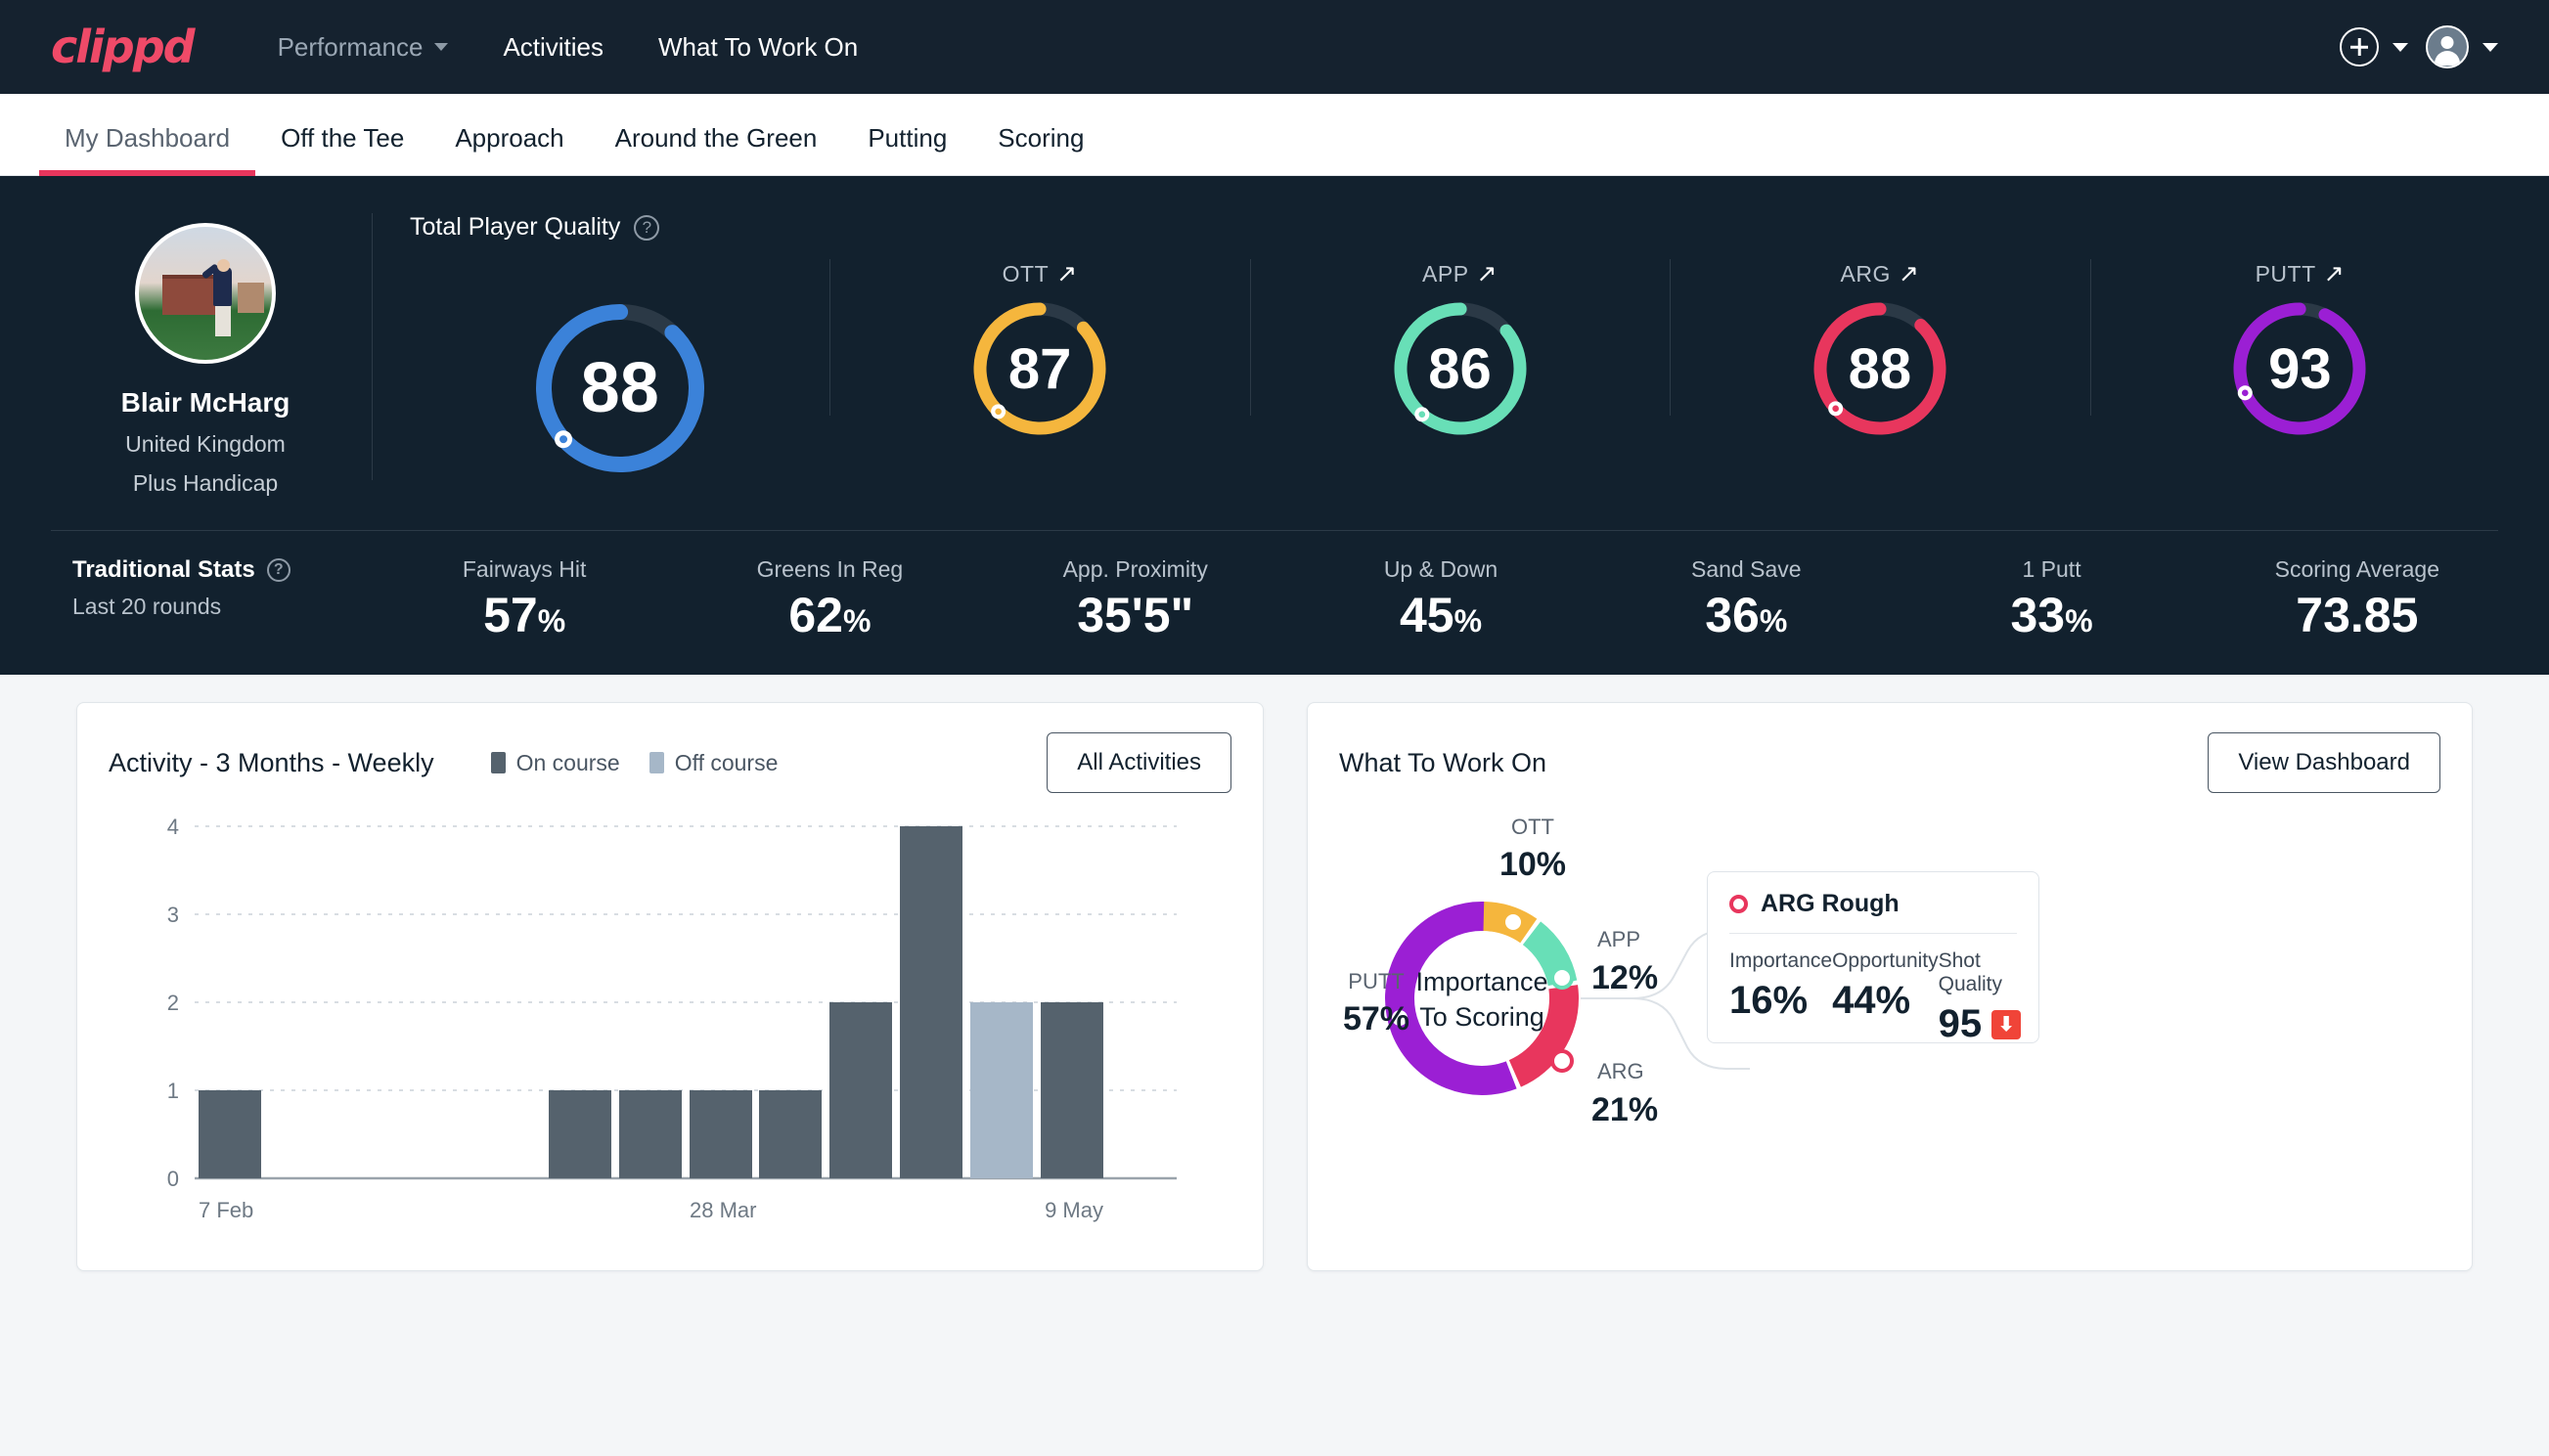 The height and width of the screenshot is (1456, 2549). Describe the element at coordinates (173, 827) in the screenshot. I see `svg-text: 4` at that location.